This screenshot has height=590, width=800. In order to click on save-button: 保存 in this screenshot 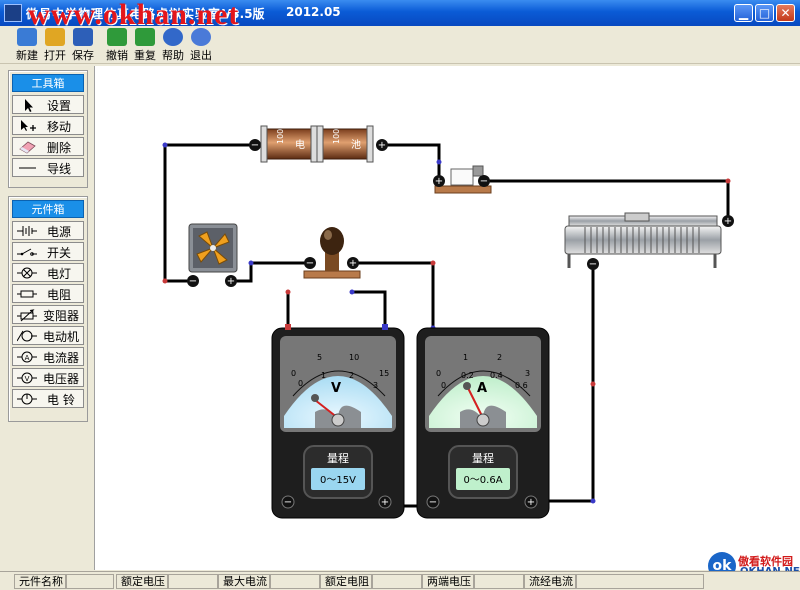, I will do `click(83, 45)`.